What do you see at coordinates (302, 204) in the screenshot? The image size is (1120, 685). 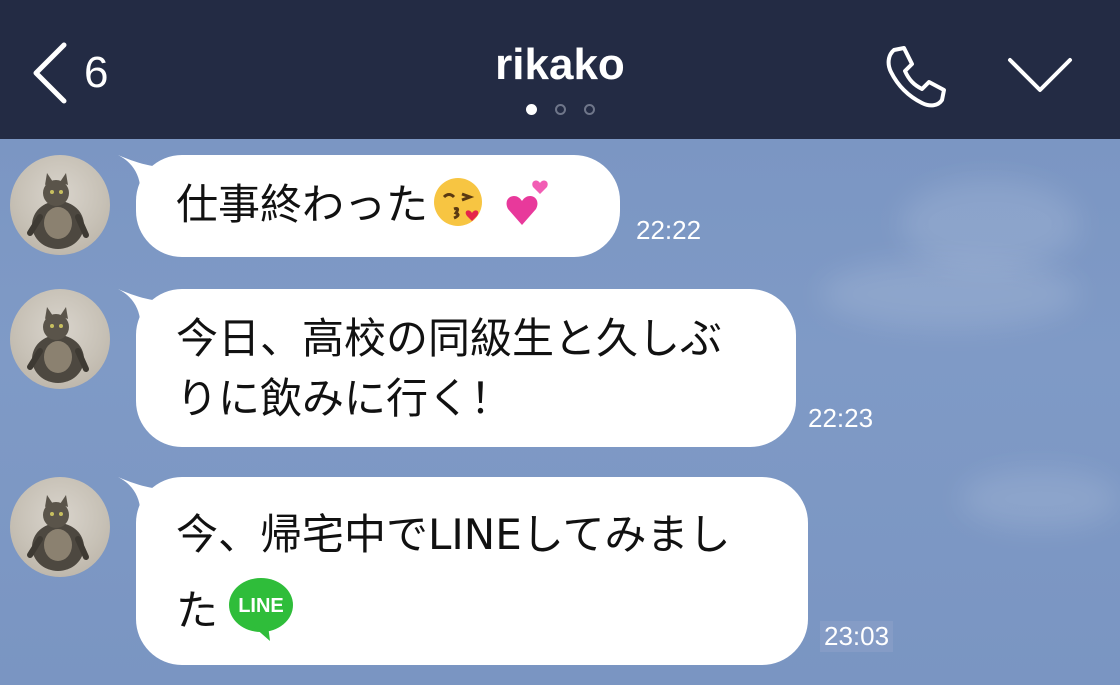 I see `message-text: 仕事終わった` at bounding box center [302, 204].